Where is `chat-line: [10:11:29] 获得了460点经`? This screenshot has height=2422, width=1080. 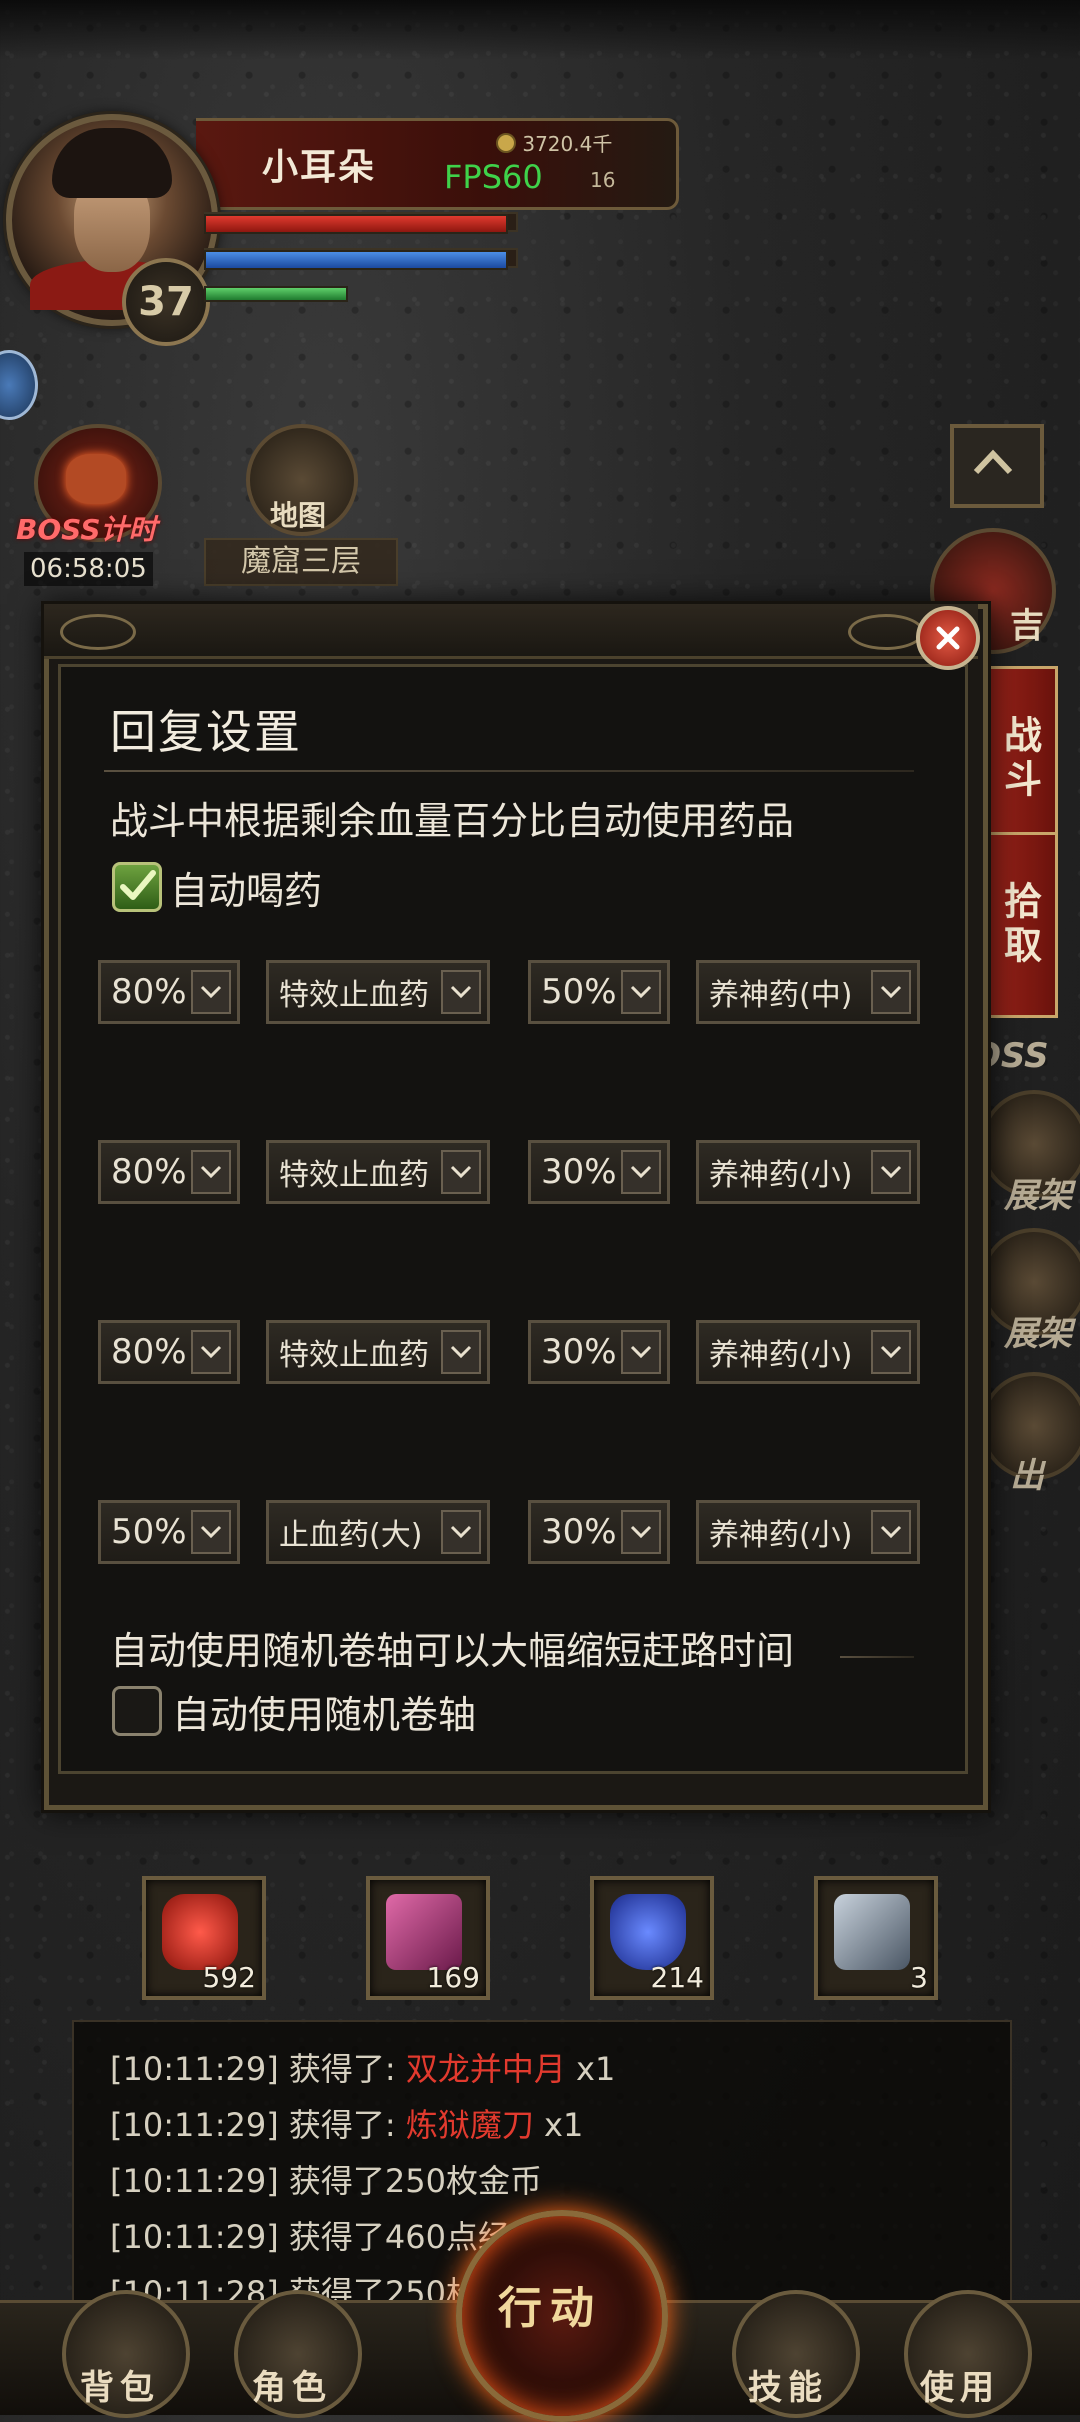 chat-line: [10:11:29] 获得了460点经 is located at coordinates (310, 2235).